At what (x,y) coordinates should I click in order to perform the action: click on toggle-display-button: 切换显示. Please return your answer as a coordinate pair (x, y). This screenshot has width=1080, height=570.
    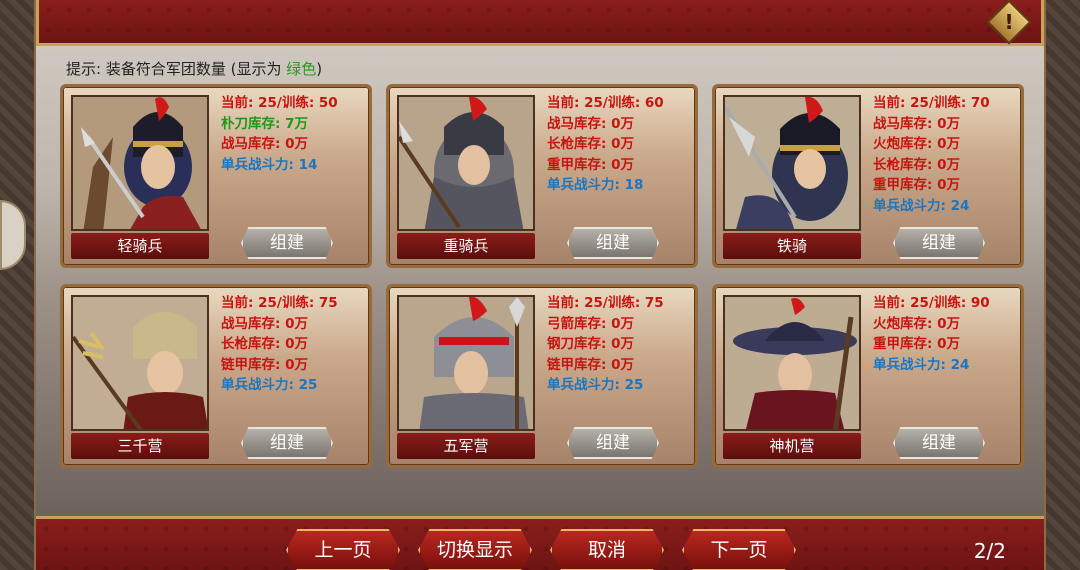
    Looking at the image, I should click on (475, 549).